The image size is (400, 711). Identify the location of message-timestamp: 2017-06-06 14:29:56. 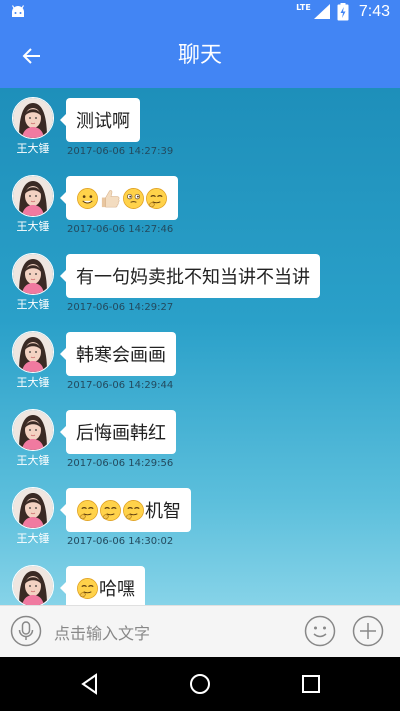
(120, 463).